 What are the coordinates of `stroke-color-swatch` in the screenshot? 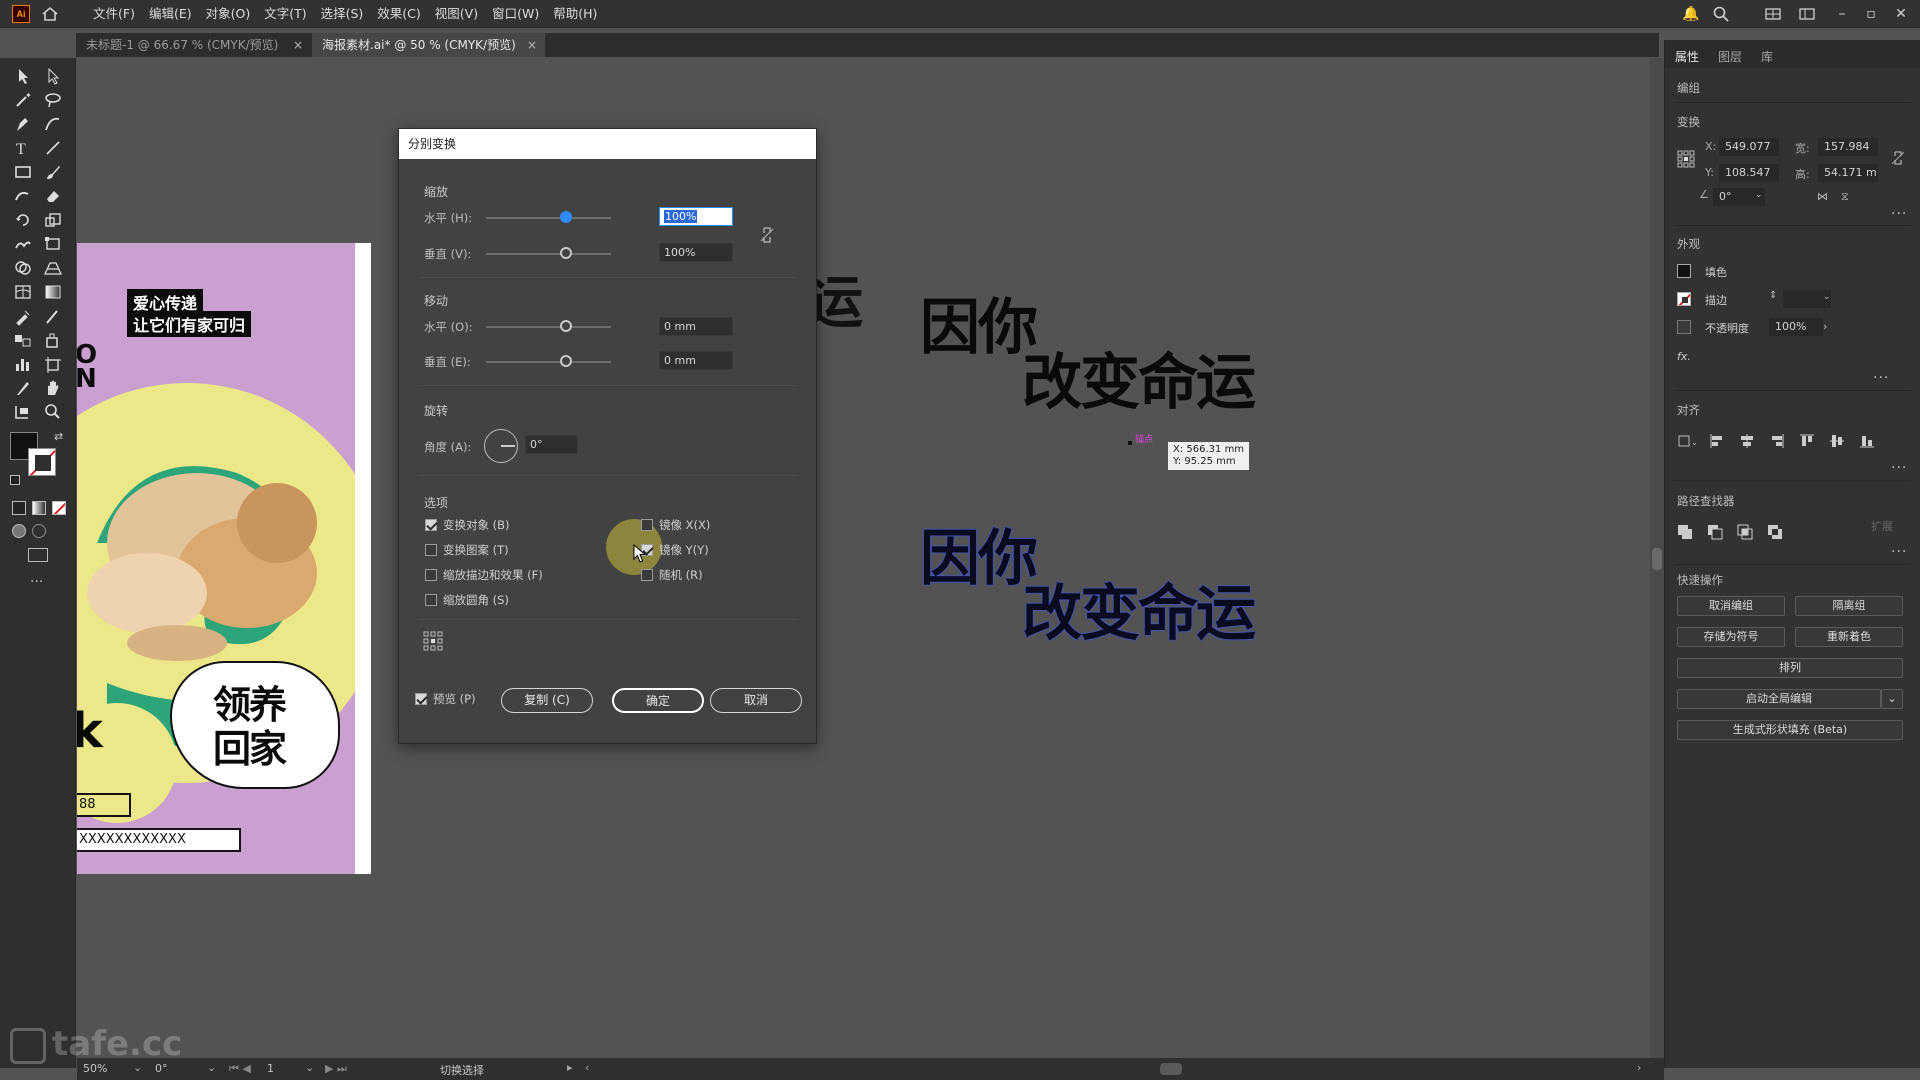 It's located at (1684, 299).